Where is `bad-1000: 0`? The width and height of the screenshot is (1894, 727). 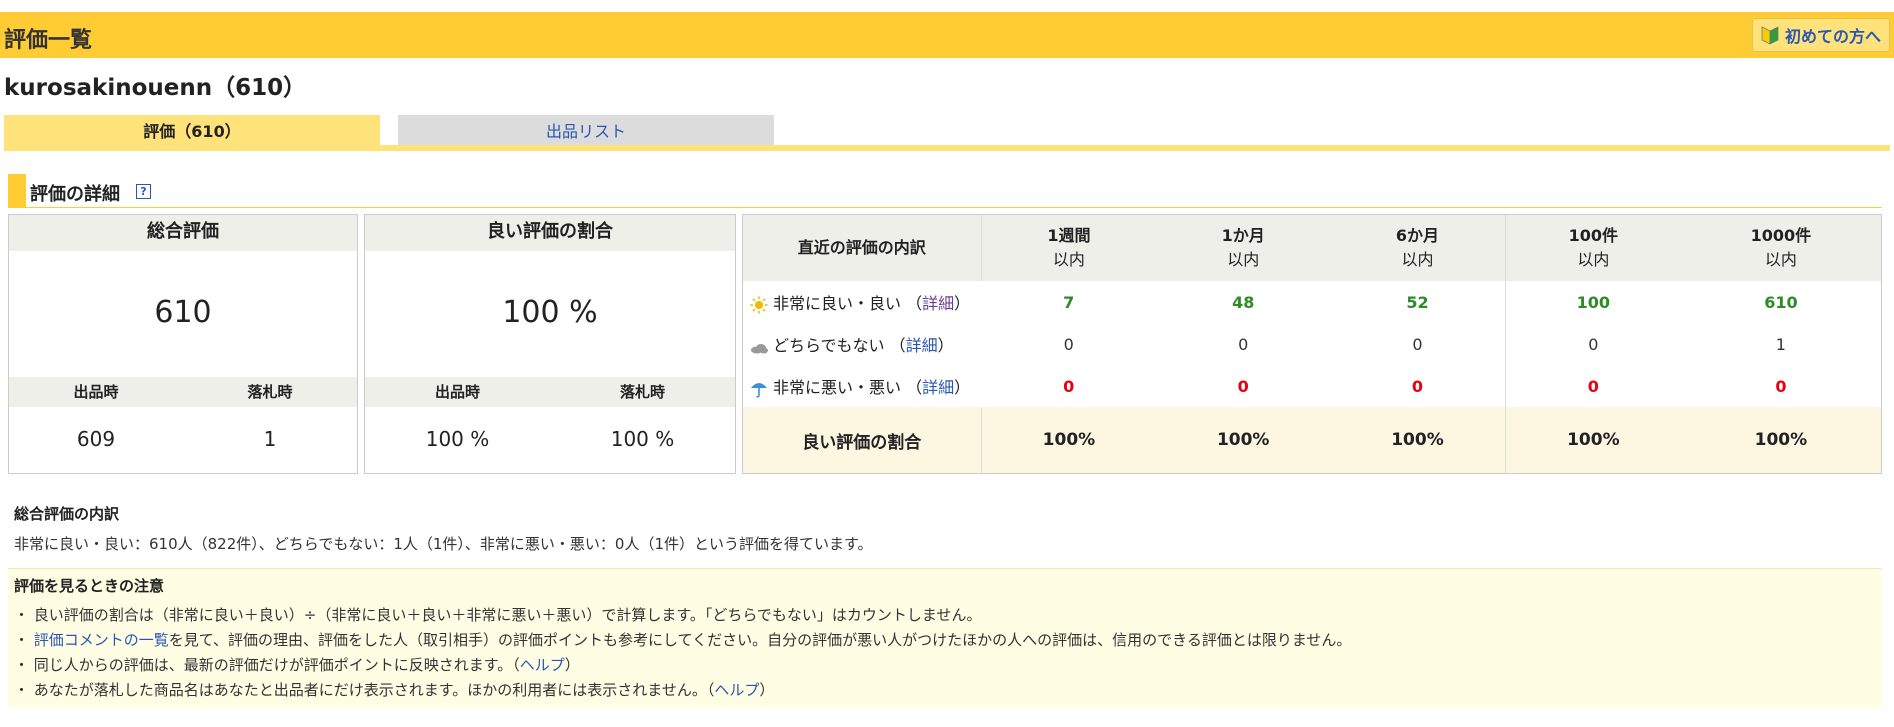 bad-1000: 0 is located at coordinates (1781, 386).